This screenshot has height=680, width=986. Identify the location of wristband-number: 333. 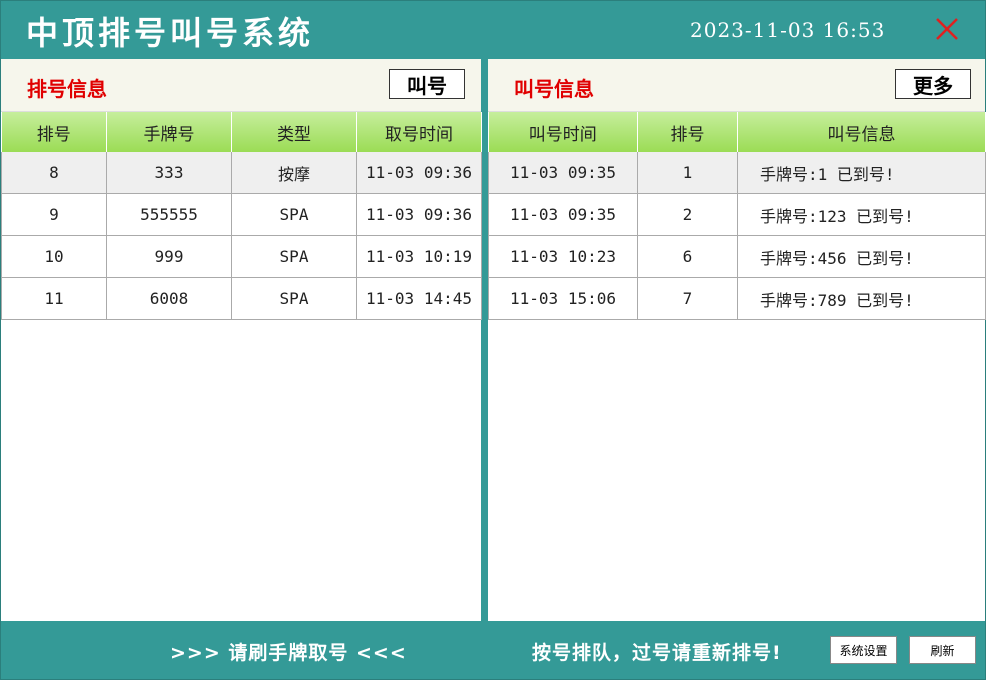
(169, 173).